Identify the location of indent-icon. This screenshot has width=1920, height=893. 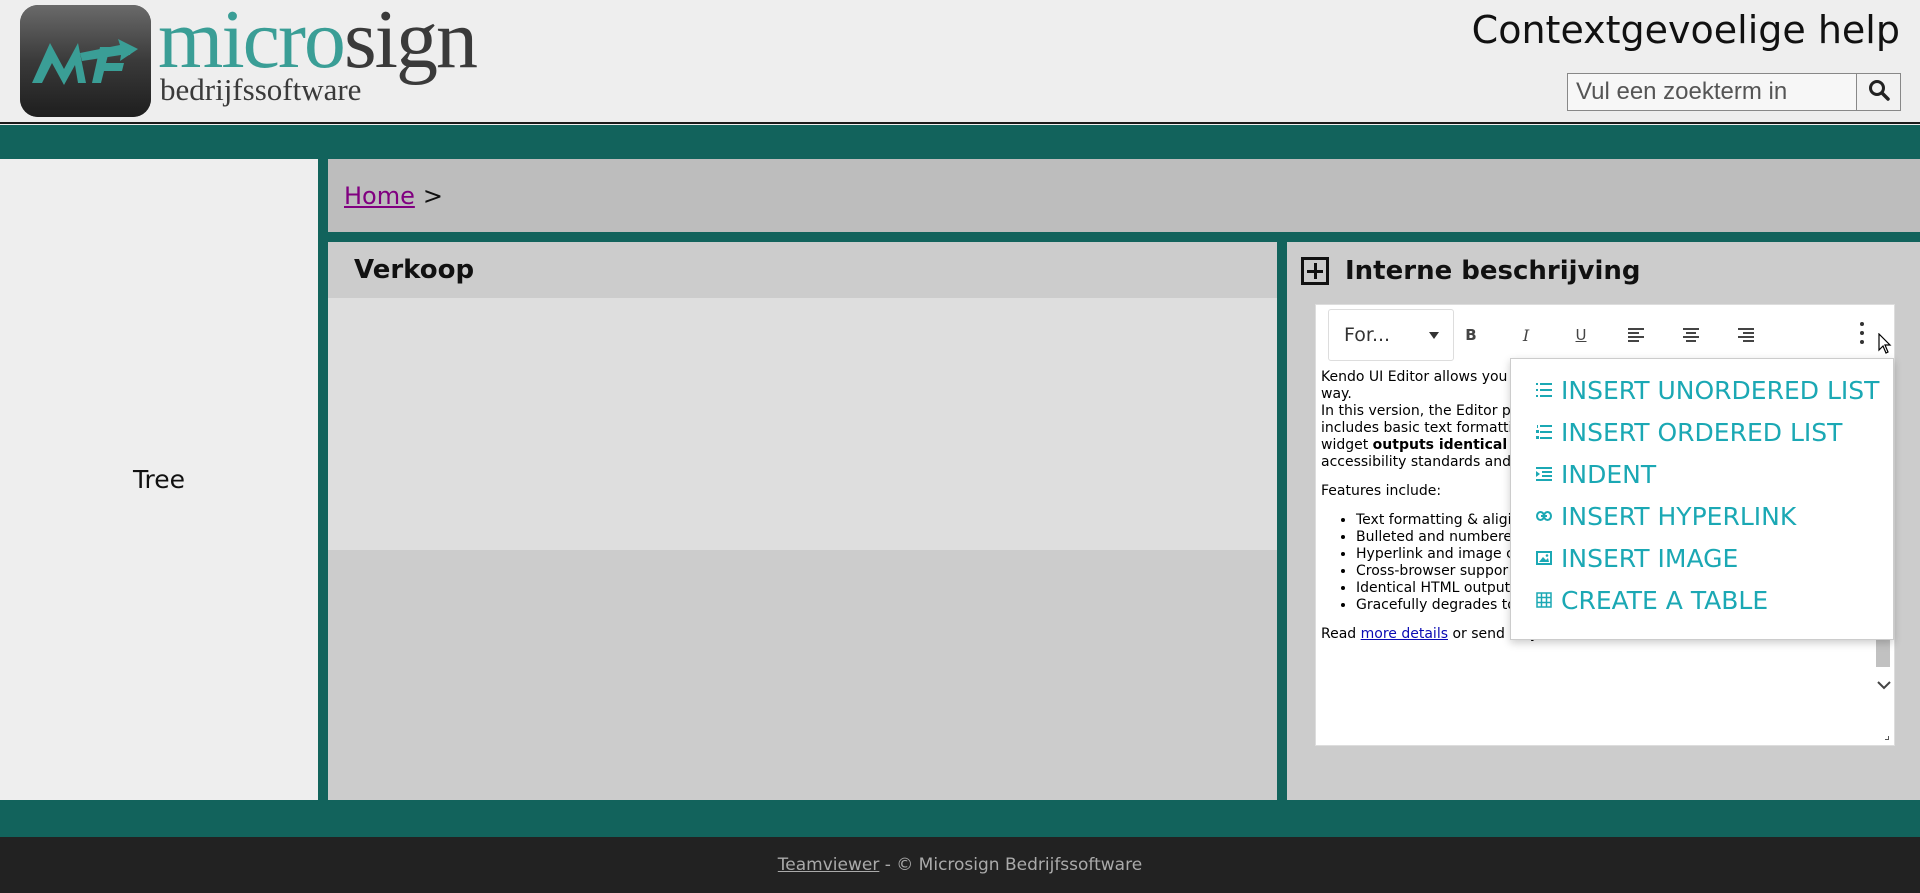
(1544, 474).